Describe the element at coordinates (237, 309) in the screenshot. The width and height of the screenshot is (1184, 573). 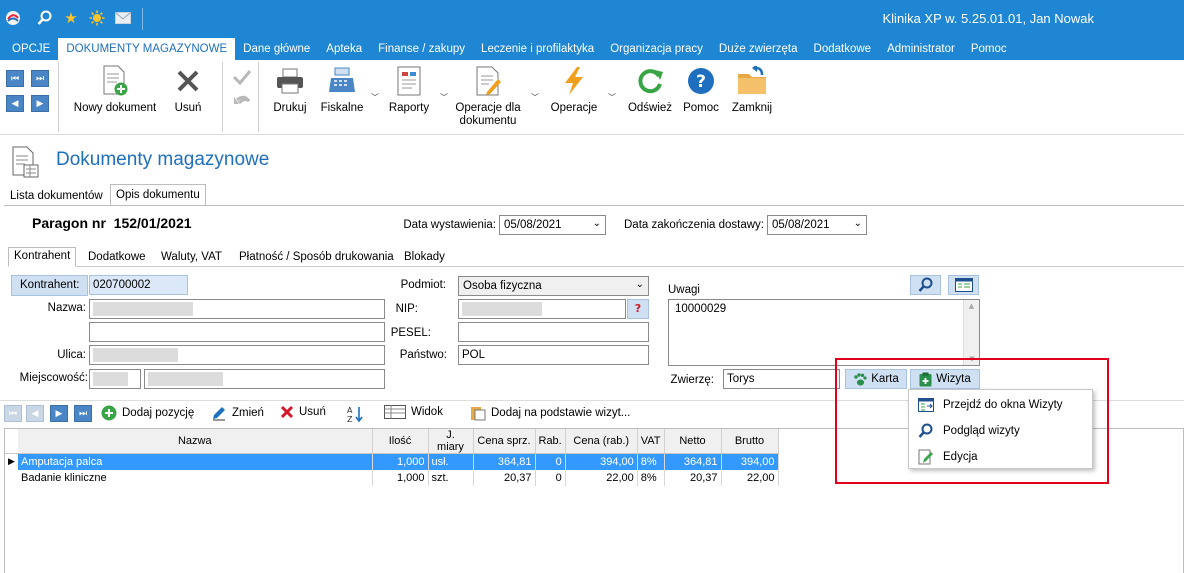
I see `name-field` at that location.